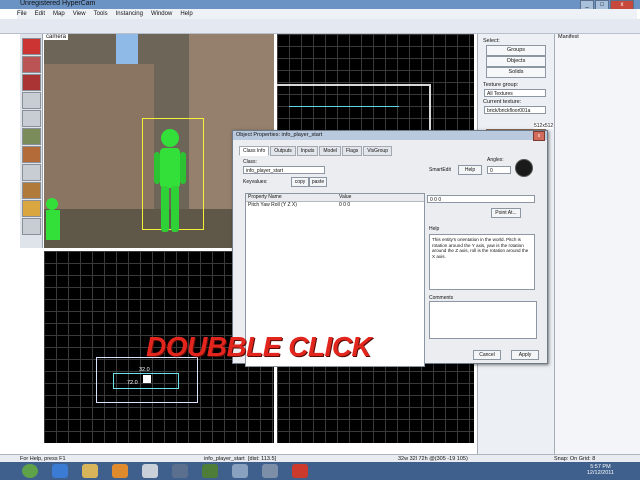 The width and height of the screenshot is (640, 480). I want to click on browser-icon, so click(60, 471).